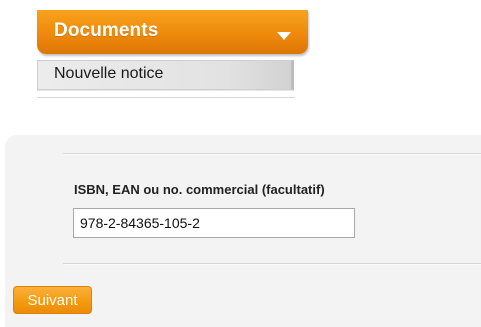 This screenshot has width=481, height=327. What do you see at coordinates (109, 73) in the screenshot?
I see `menu-item-label: Nouvelle notice` at bounding box center [109, 73].